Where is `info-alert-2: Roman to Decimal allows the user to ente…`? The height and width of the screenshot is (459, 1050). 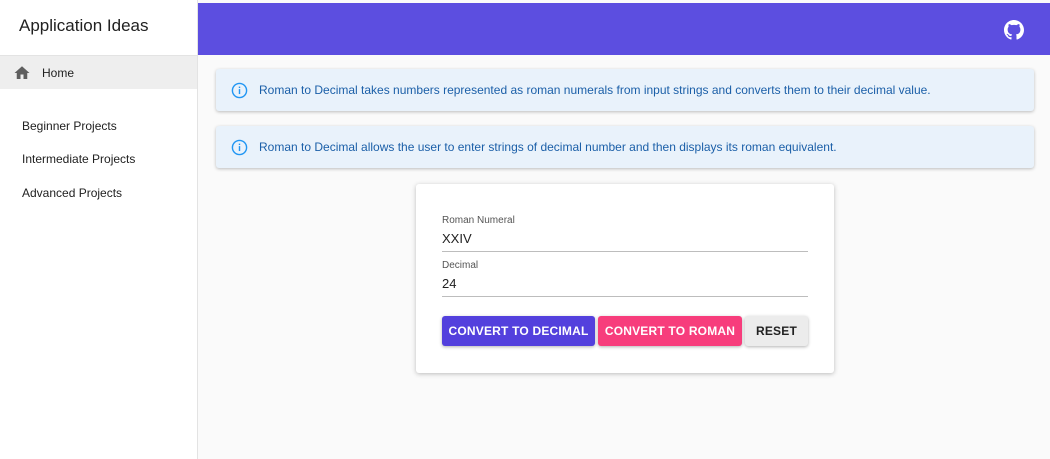
info-alert-2: Roman to Decimal allows the user to ente… is located at coordinates (625, 147).